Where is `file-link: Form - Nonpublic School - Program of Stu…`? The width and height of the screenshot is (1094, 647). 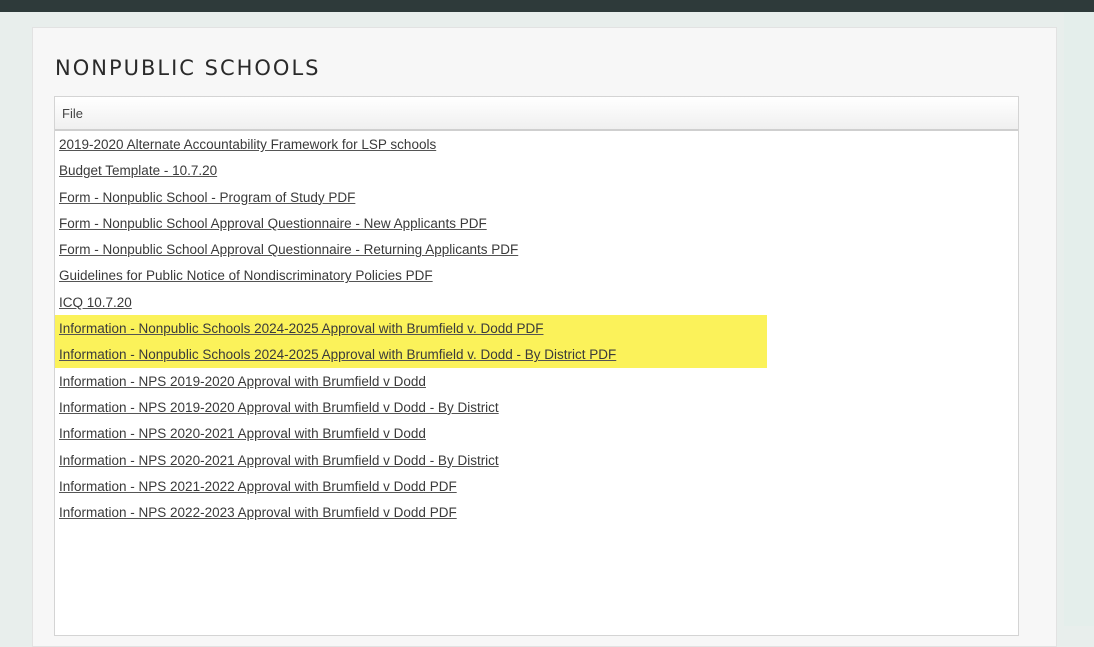 file-link: Form - Nonpublic School - Program of Stu… is located at coordinates (207, 197).